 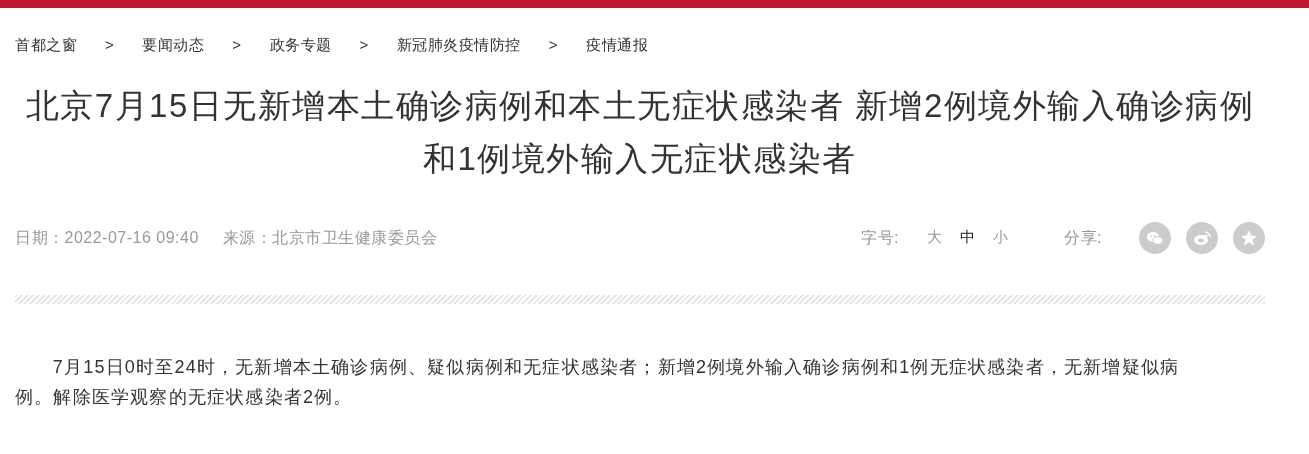 What do you see at coordinates (330, 237) in the screenshot?
I see `source-text: 来源：北京市卫生健康委员会` at bounding box center [330, 237].